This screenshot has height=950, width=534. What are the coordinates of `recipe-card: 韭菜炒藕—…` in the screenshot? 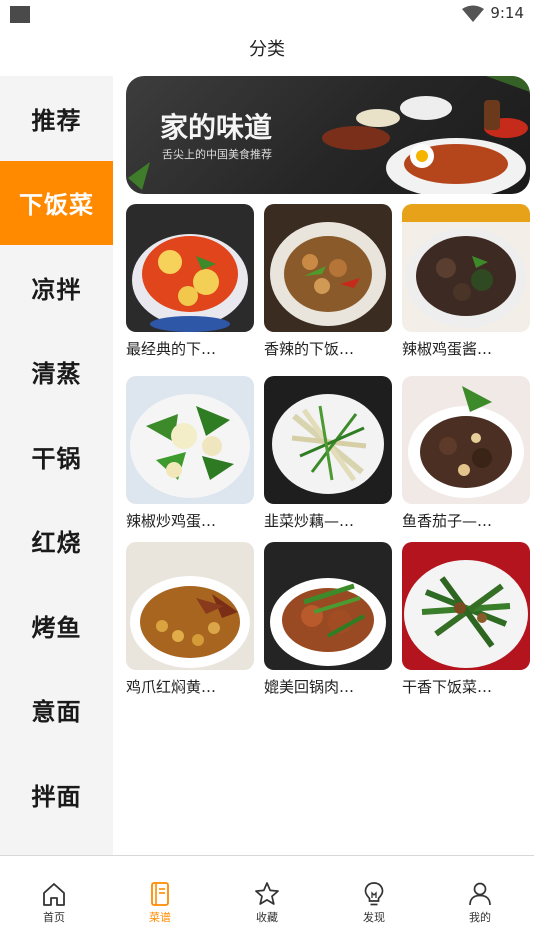 It's located at (328, 453).